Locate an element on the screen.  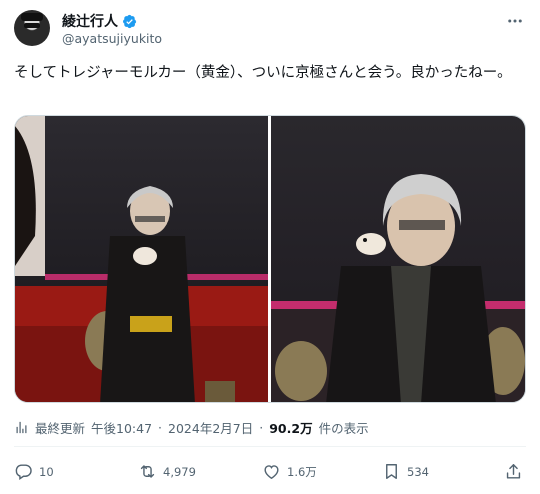
repost-button: 4,979 is located at coordinates (167, 471).